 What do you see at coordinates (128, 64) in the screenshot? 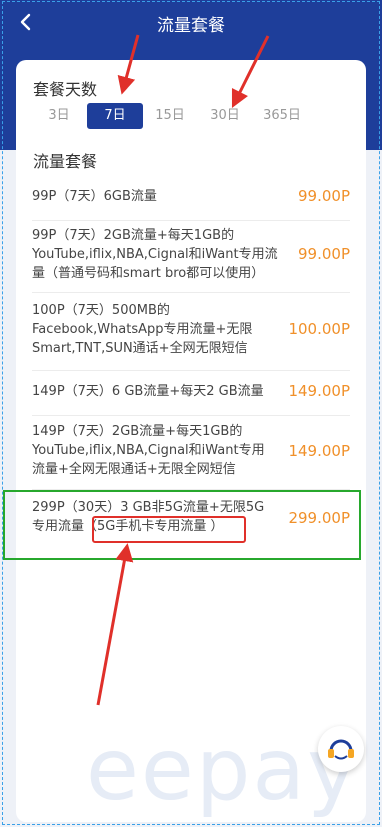
I see `arrow-to-7-days` at bounding box center [128, 64].